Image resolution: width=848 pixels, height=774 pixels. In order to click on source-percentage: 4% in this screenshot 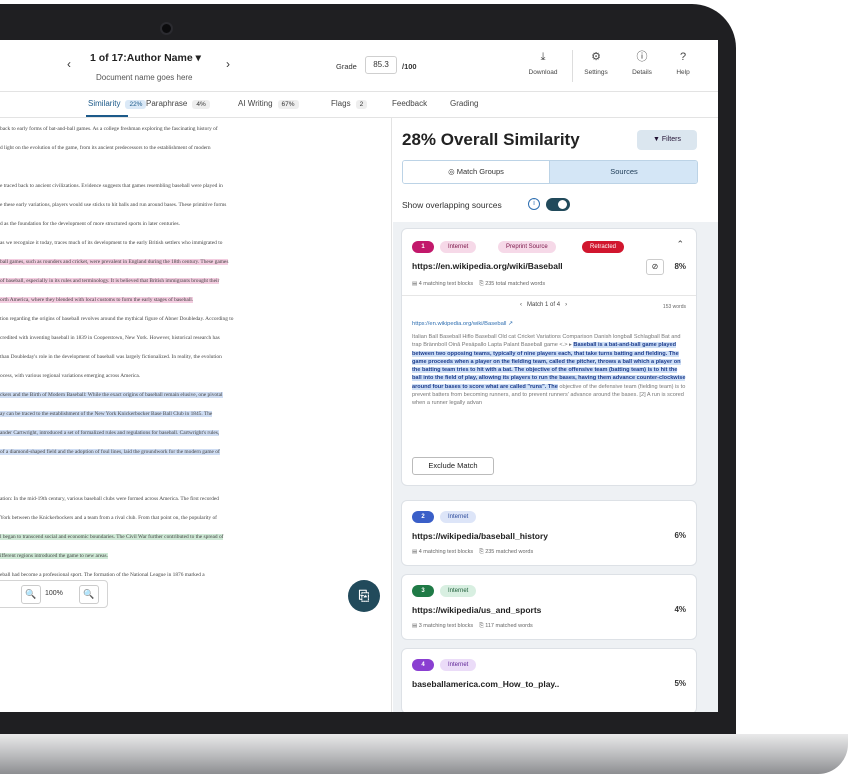, I will do `click(680, 609)`.